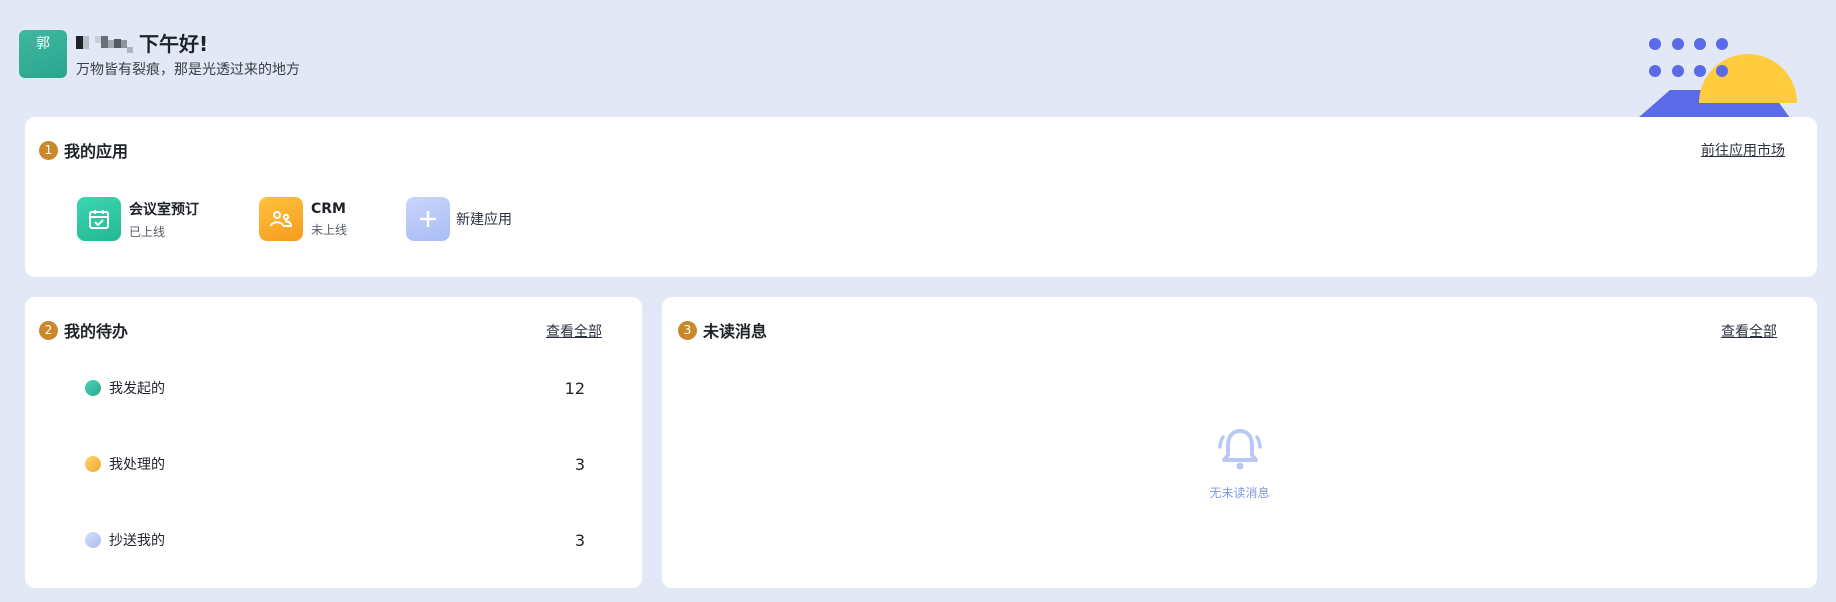  I want to click on section-number-badge: 2, so click(48, 330).